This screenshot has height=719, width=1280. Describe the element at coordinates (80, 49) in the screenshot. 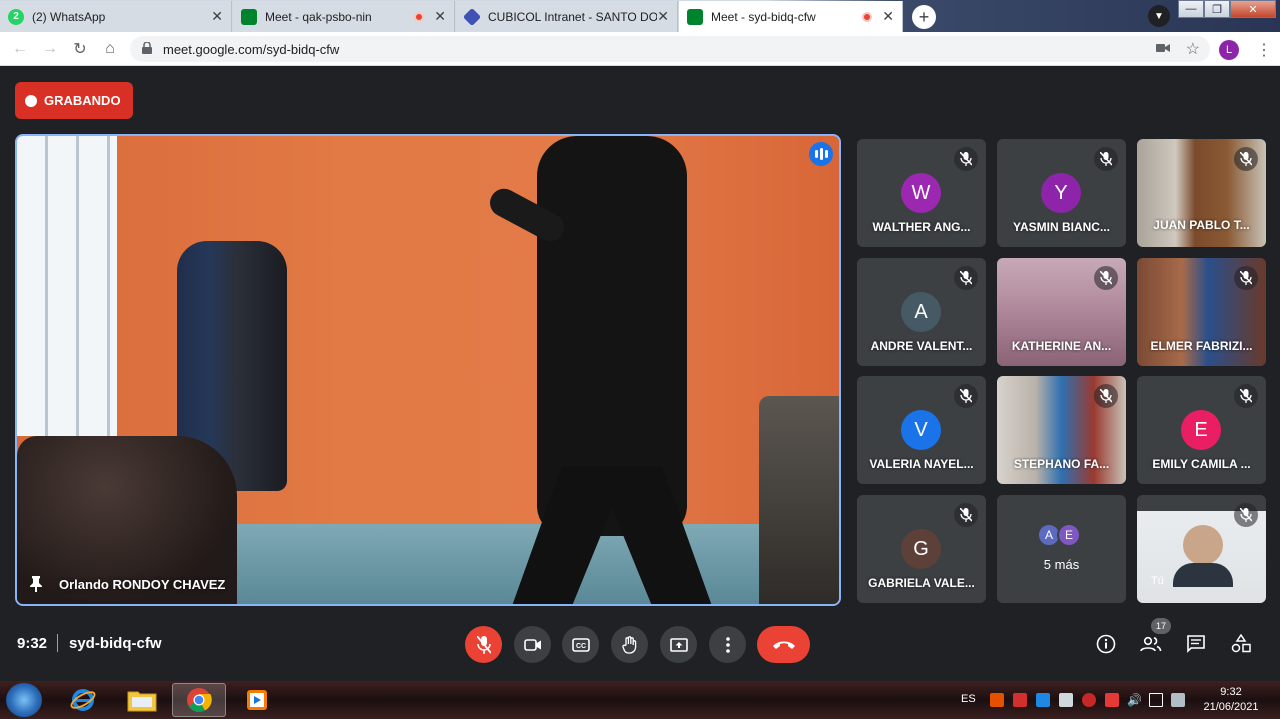

I see `reload-button: ↻` at that location.